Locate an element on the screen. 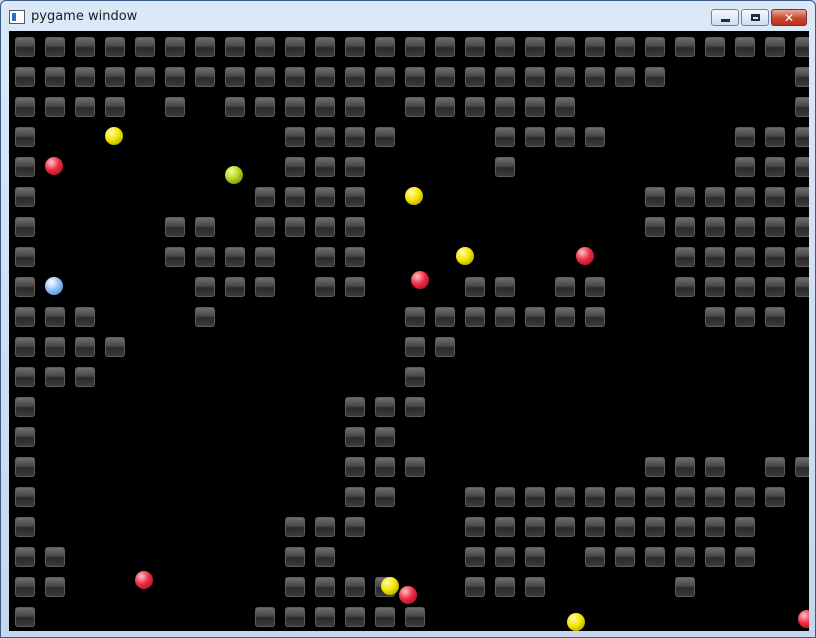 This screenshot has width=816, height=638. window-title: pygame window is located at coordinates (84, 16).